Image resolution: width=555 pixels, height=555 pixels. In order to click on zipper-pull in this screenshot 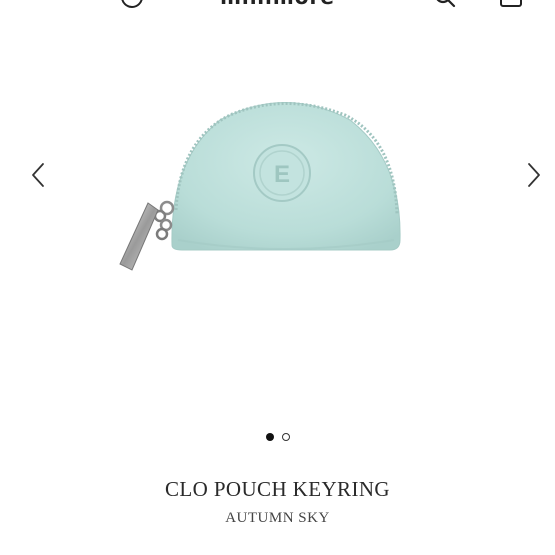, I will do `click(147, 235)`.